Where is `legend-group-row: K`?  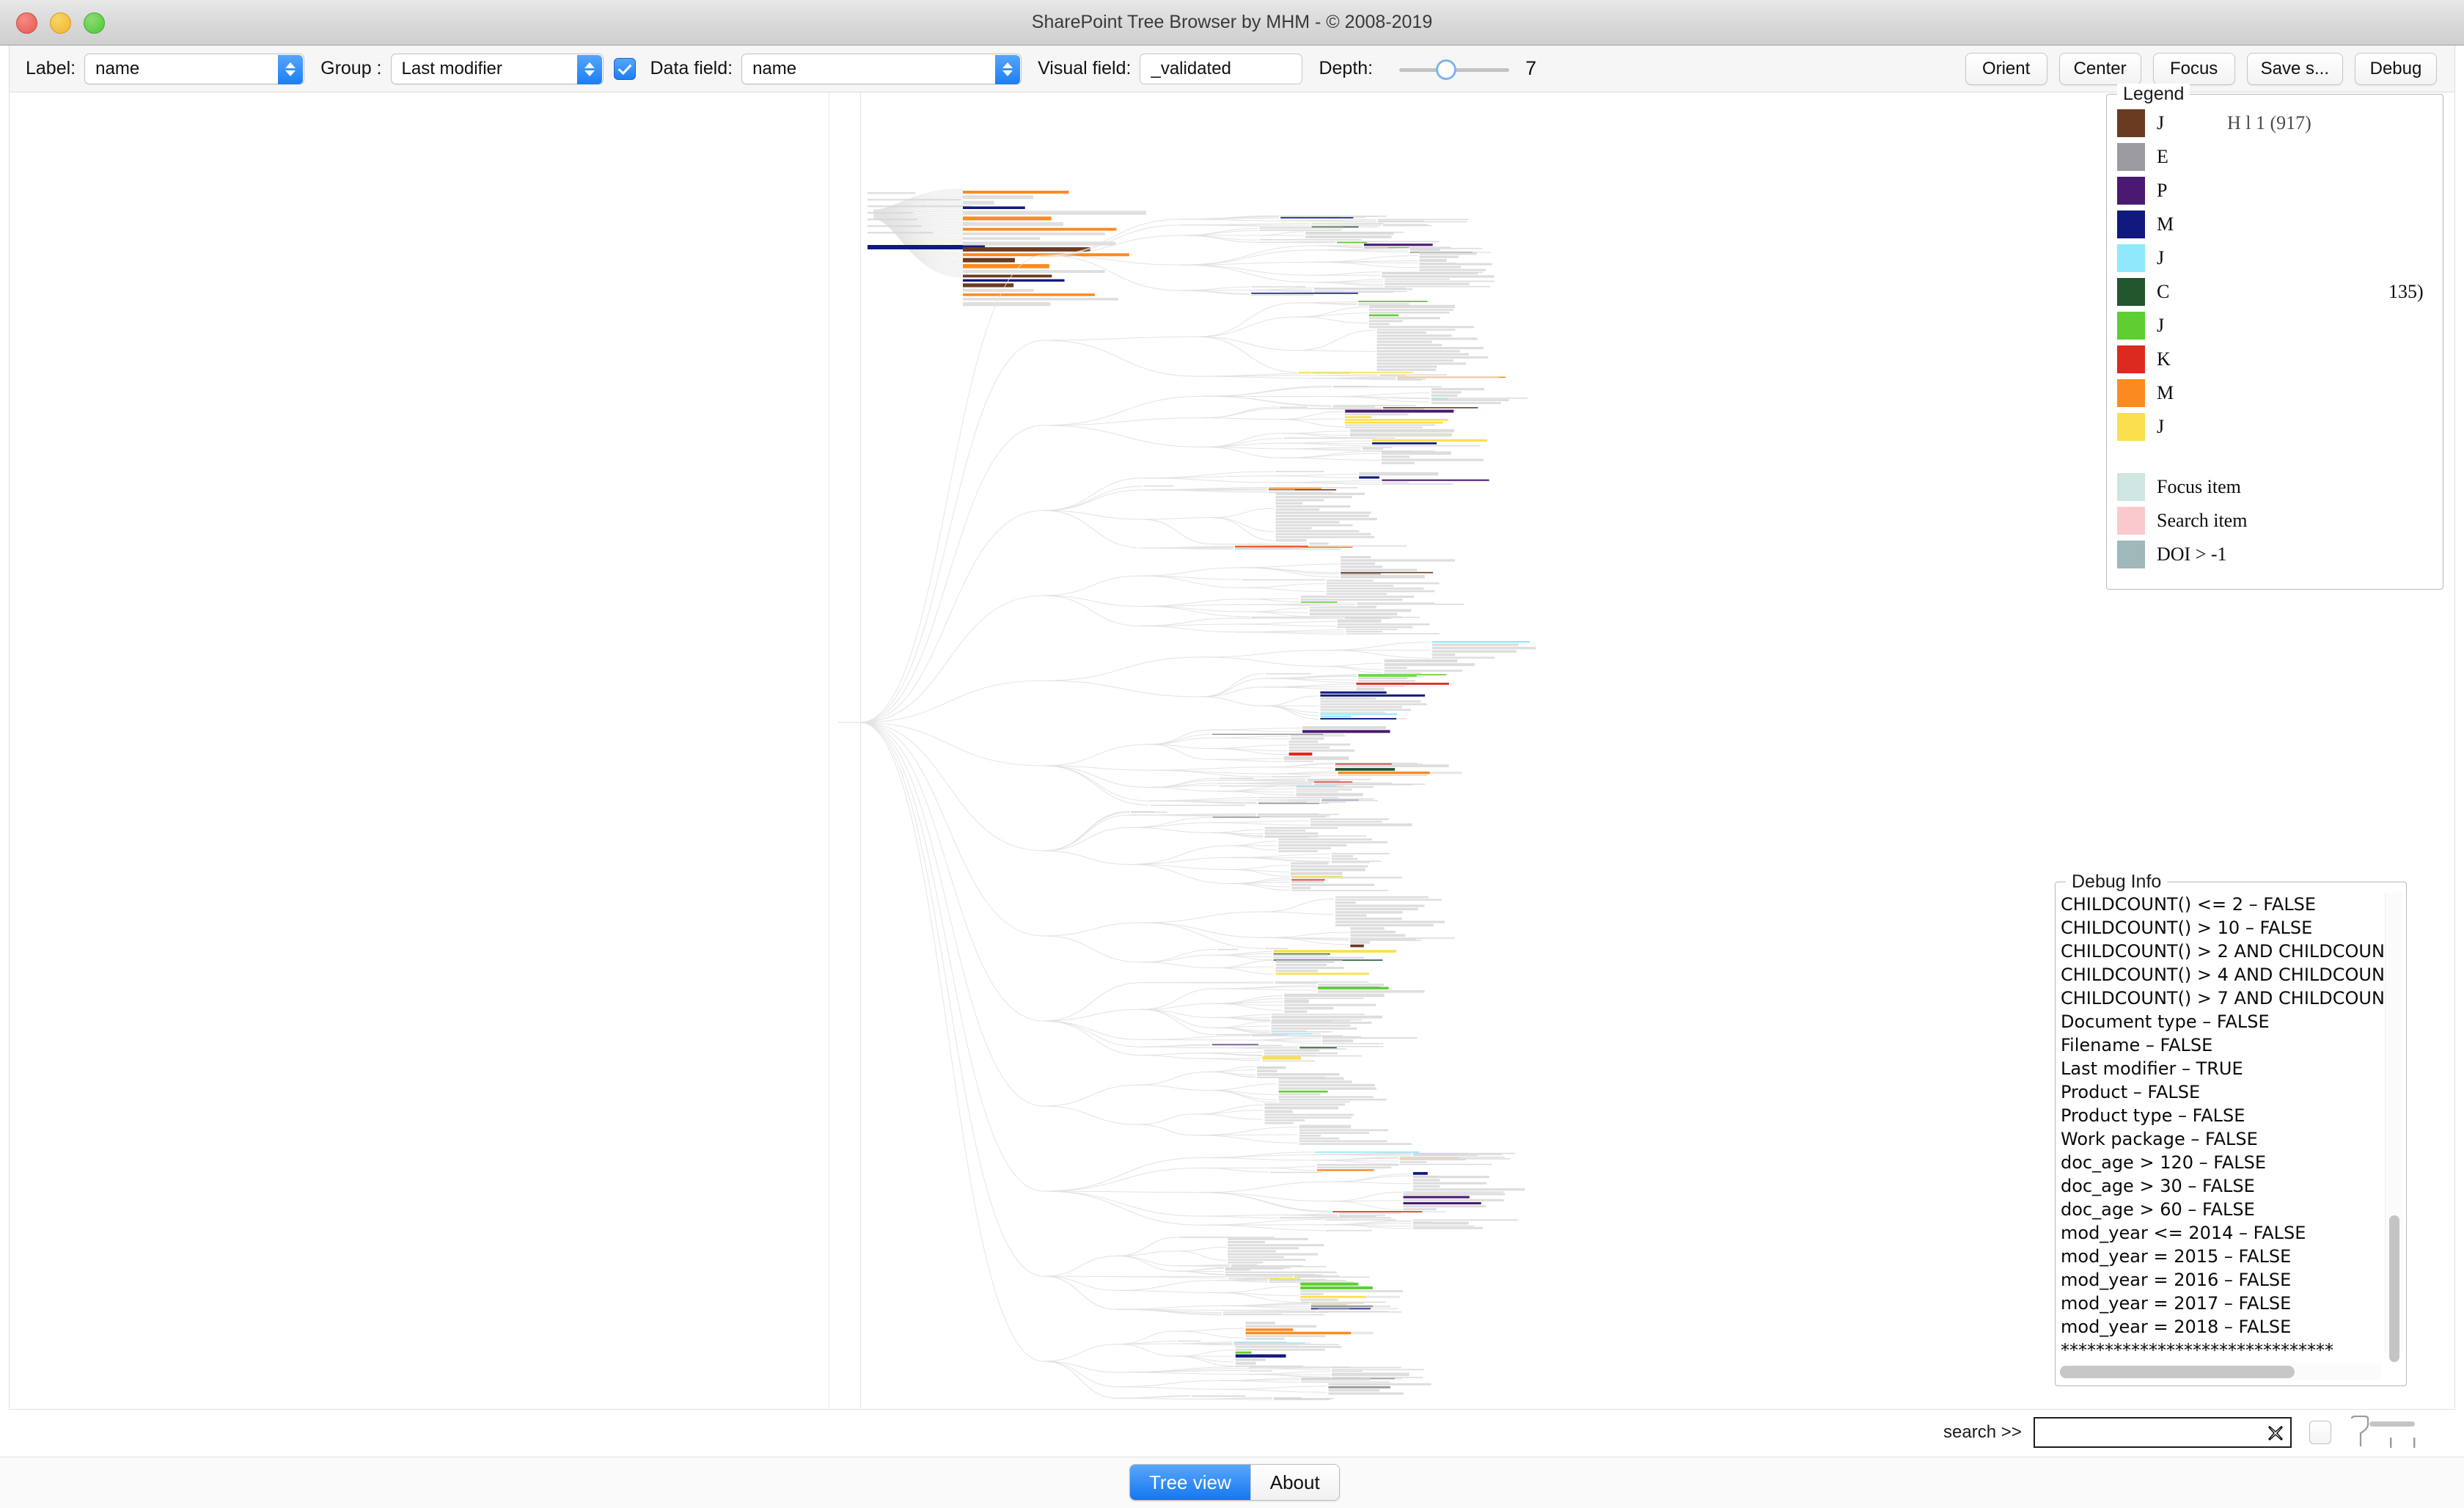
legend-group-row: K is located at coordinates (2182, 359).